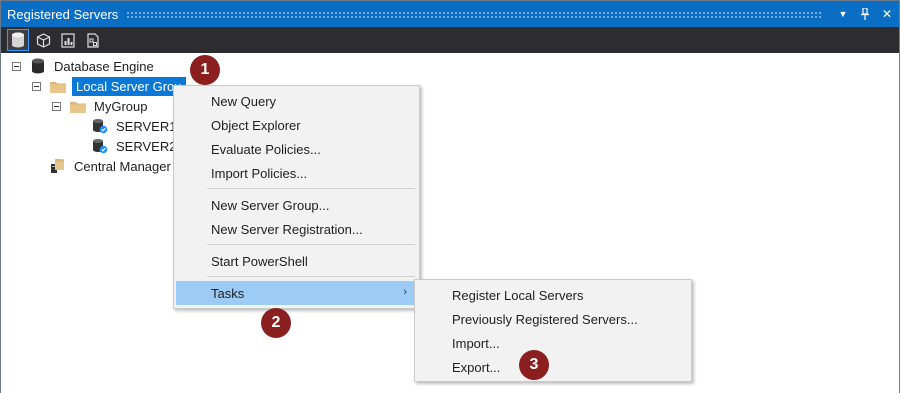 This screenshot has height=393, width=900. Describe the element at coordinates (121, 106) in the screenshot. I see `tree-node-label: MyGroup` at that location.